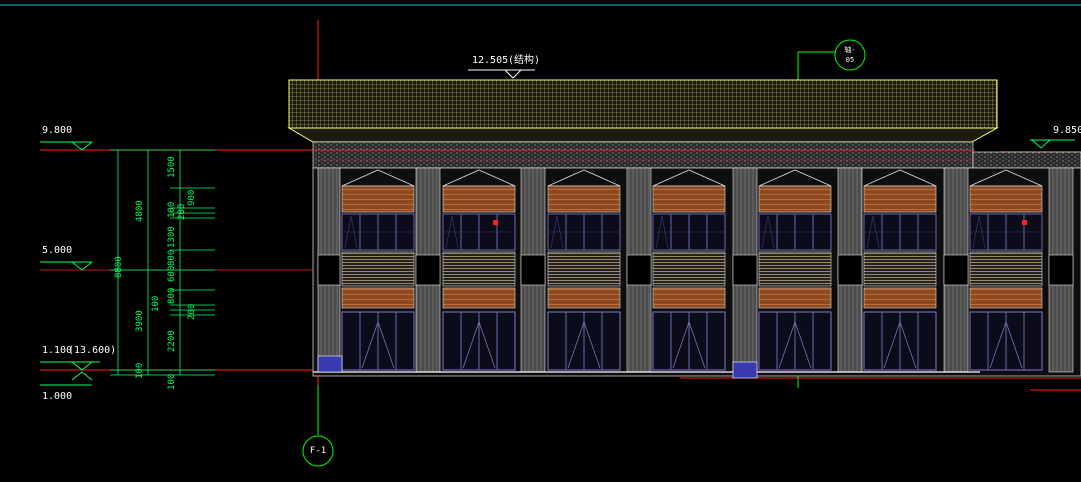  I want to click on dim-lower-800: 800, so click(172, 295).